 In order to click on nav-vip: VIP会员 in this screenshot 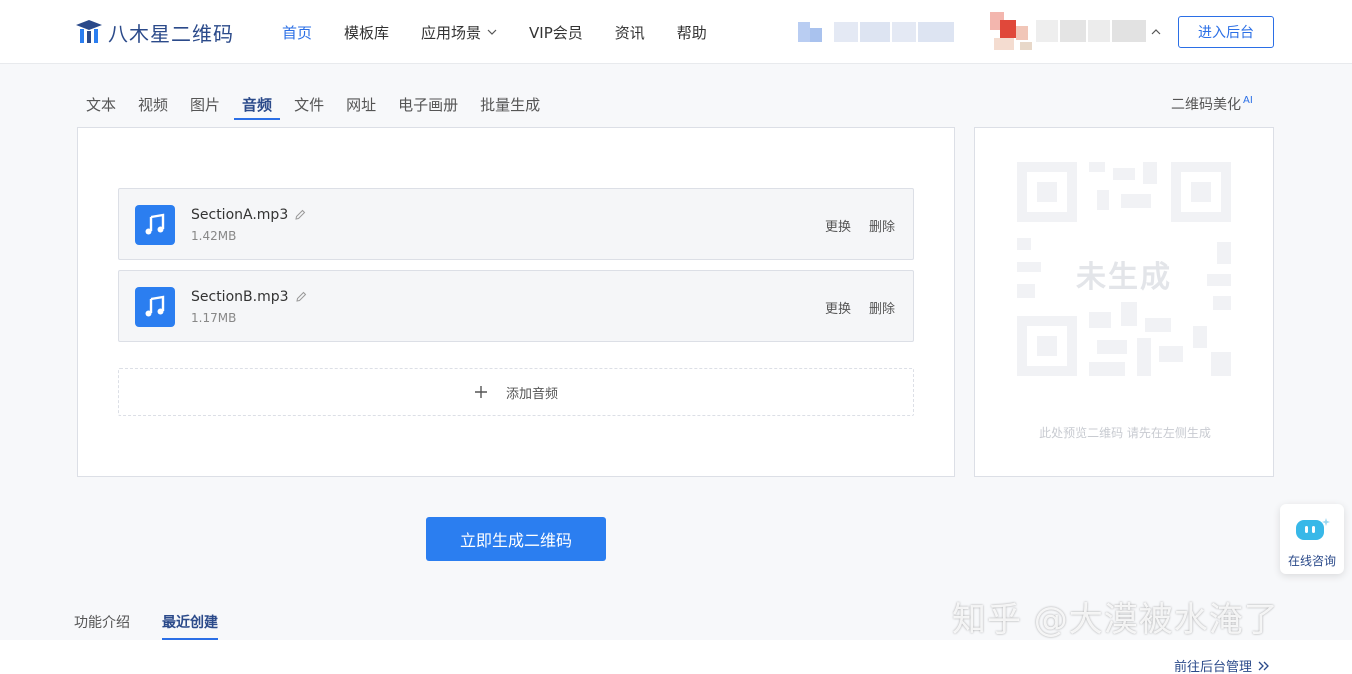, I will do `click(556, 32)`.